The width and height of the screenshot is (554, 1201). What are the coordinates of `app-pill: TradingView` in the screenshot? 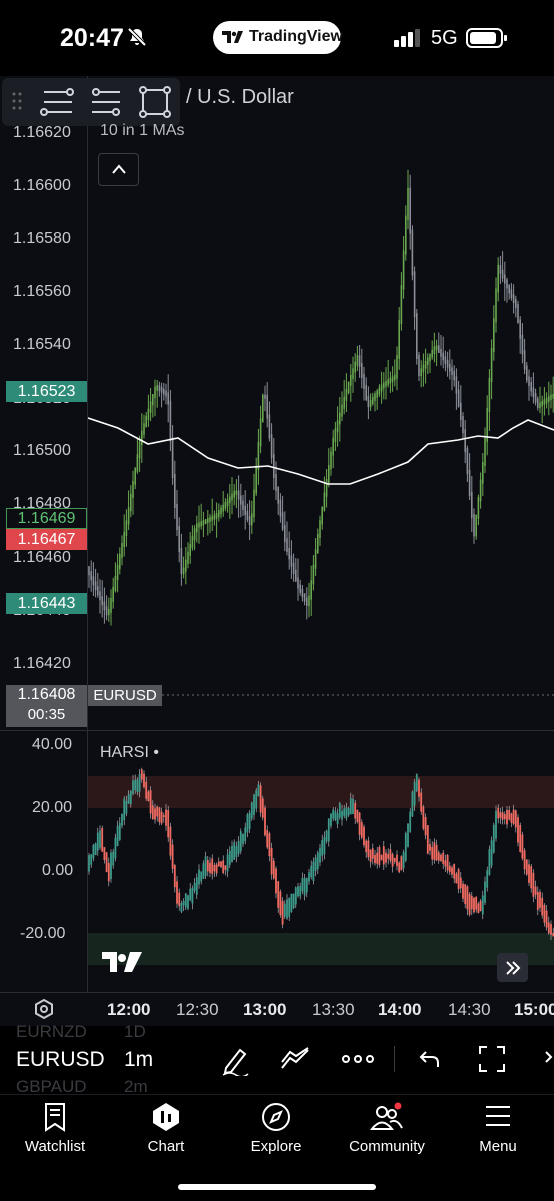 It's located at (278, 37).